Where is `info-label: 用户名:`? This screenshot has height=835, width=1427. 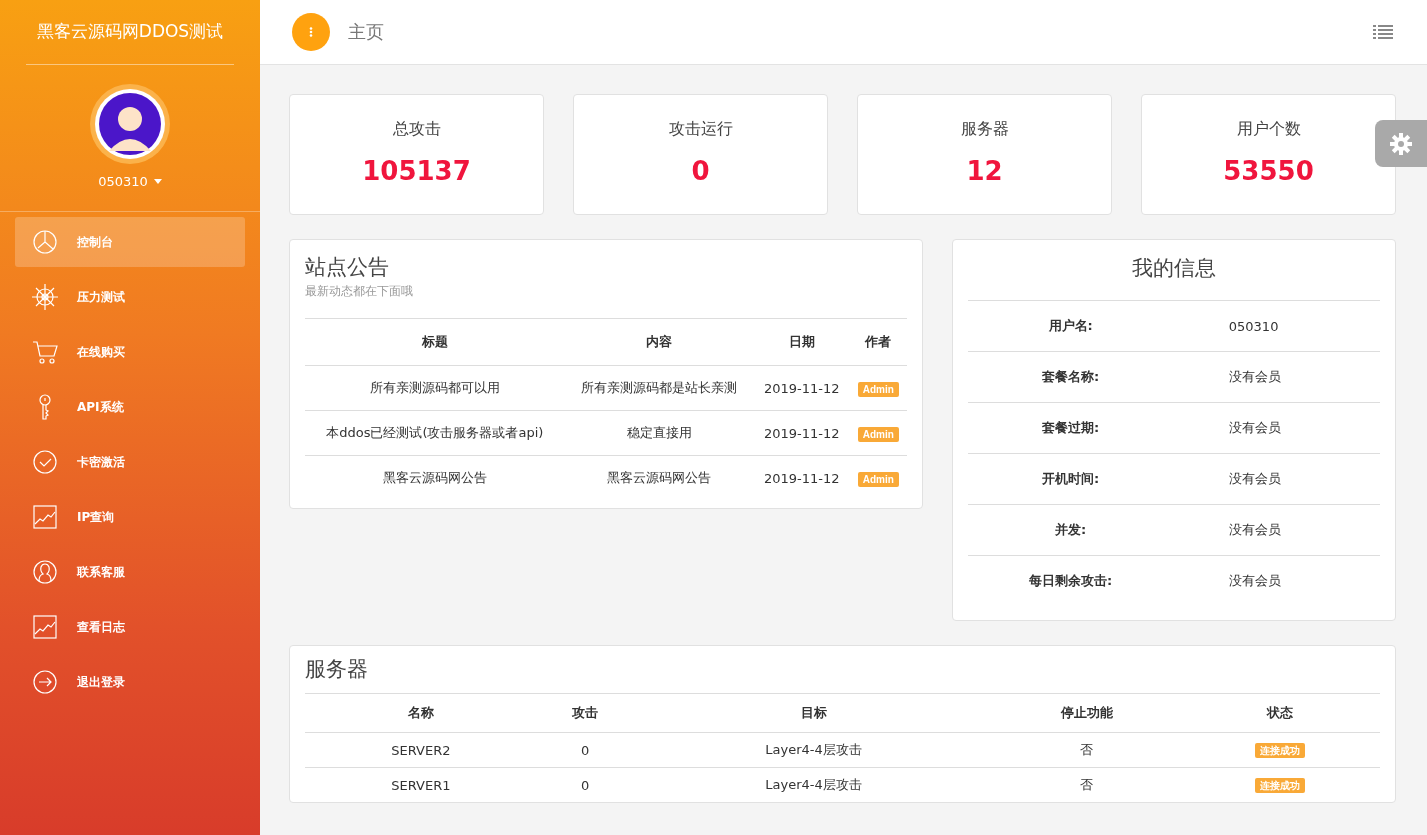 info-label: 用户名: is located at coordinates (1070, 326).